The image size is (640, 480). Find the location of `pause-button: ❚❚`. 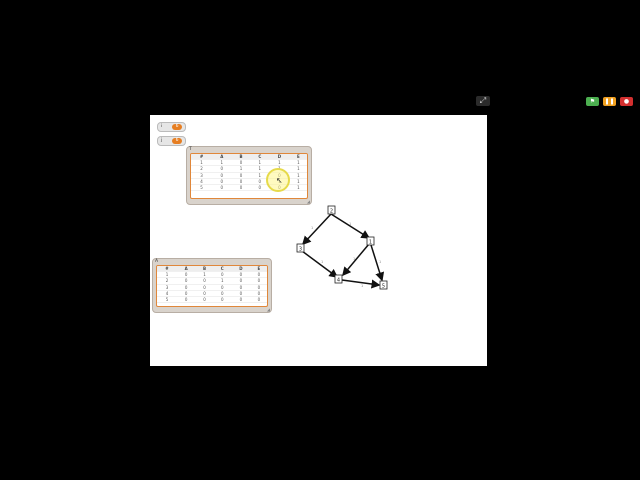

pause-button: ❚❚ is located at coordinates (609, 101).